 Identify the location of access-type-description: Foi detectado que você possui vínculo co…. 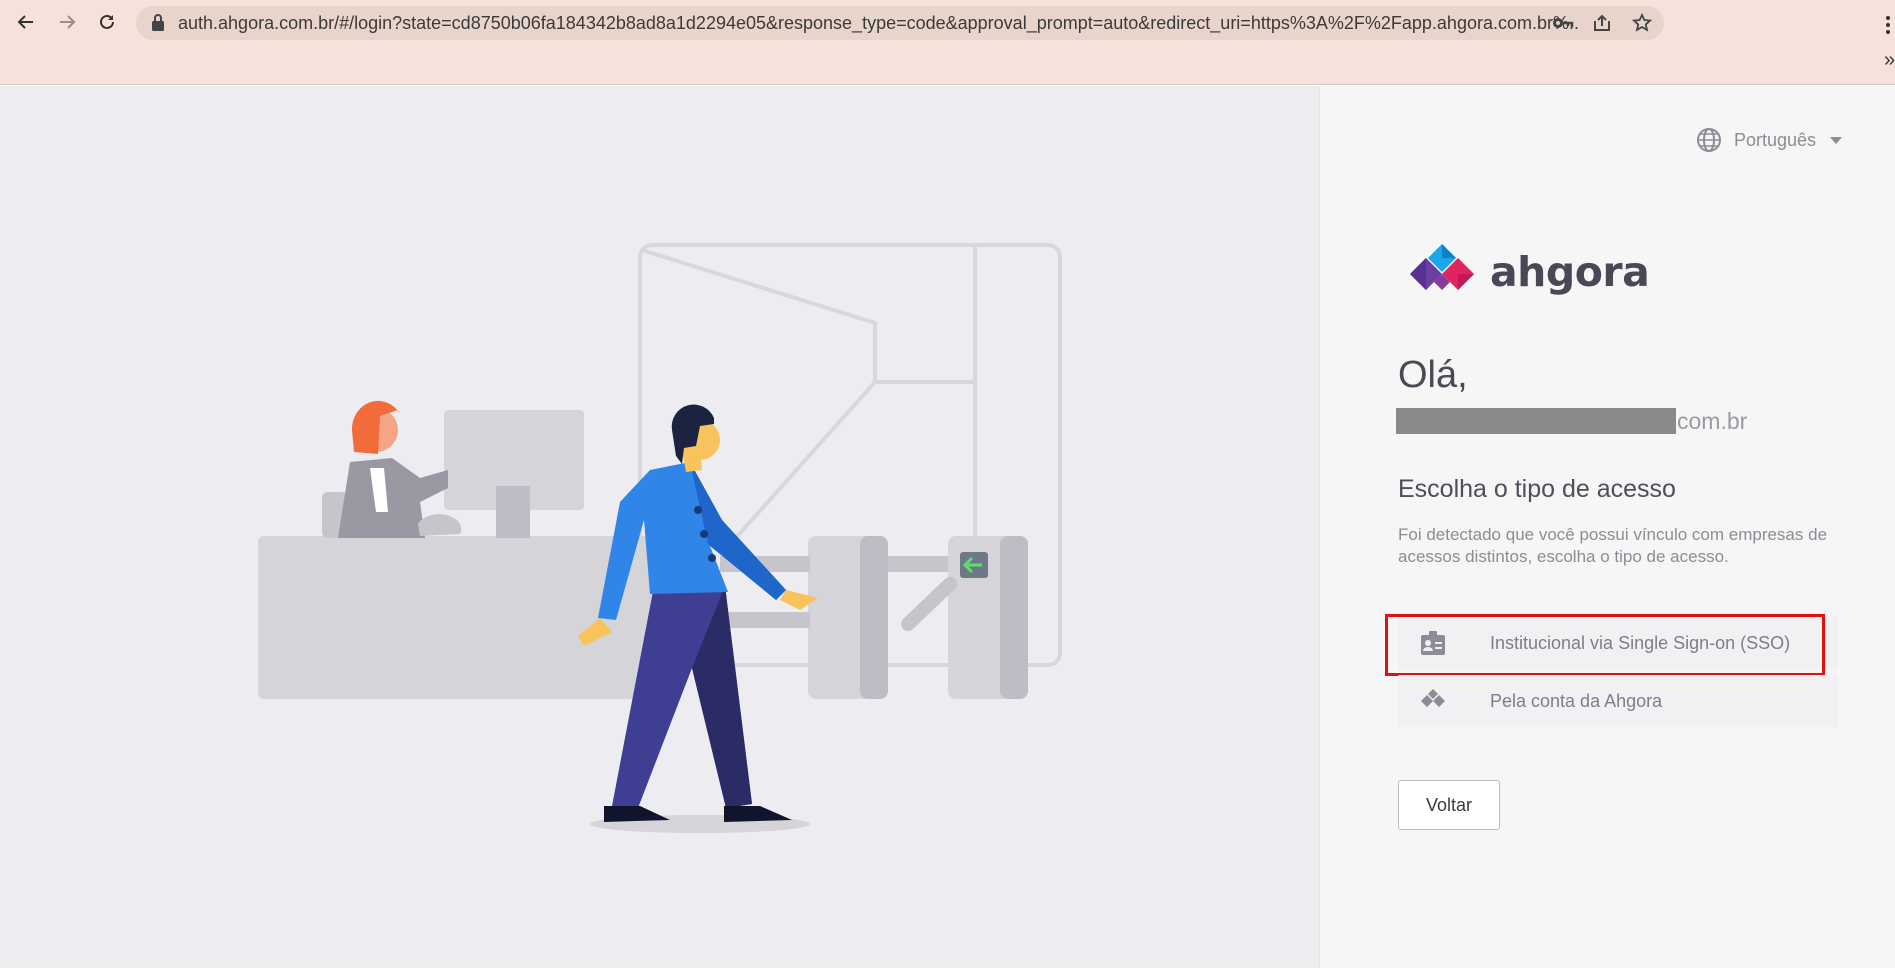
(1613, 545).